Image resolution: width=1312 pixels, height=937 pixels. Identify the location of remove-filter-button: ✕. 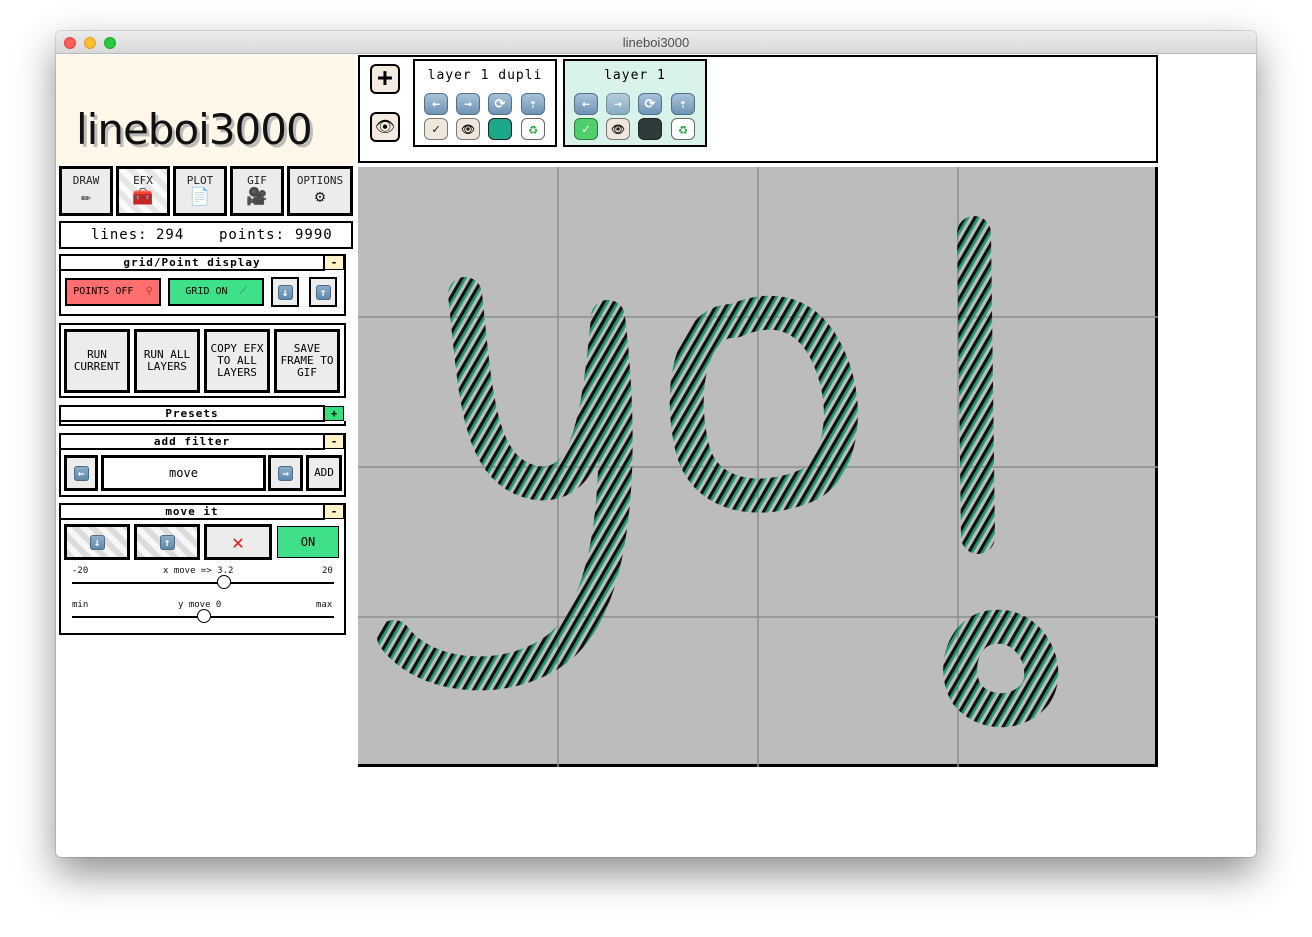
(238, 542).